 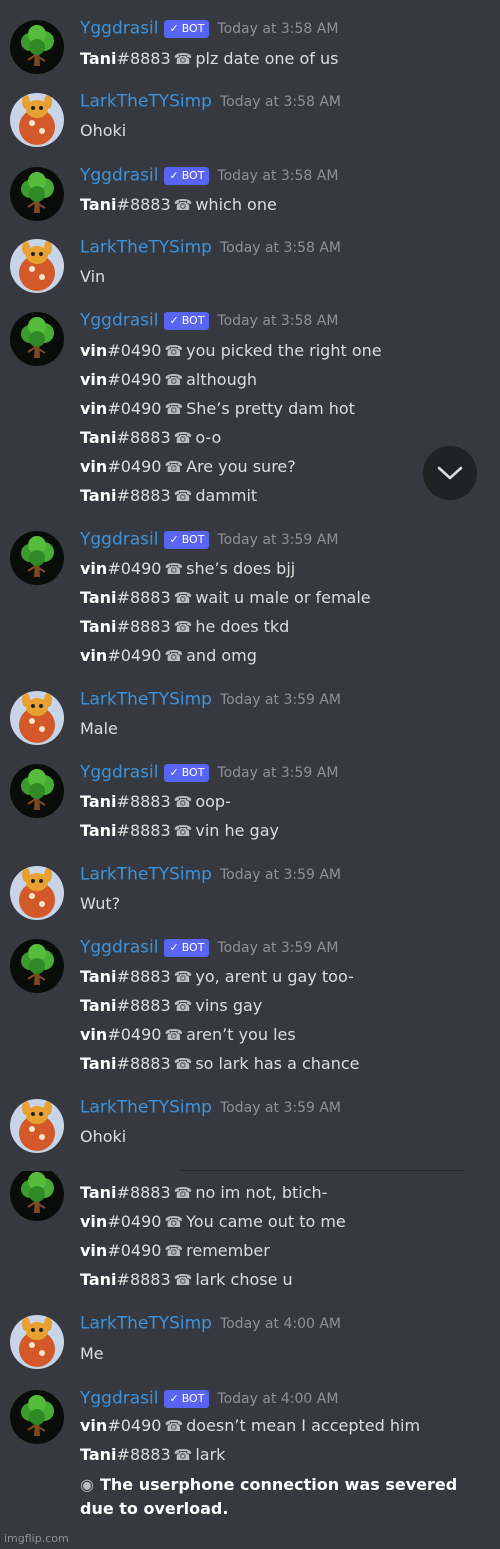 I want to click on message-text: Vin, so click(x=93, y=276).